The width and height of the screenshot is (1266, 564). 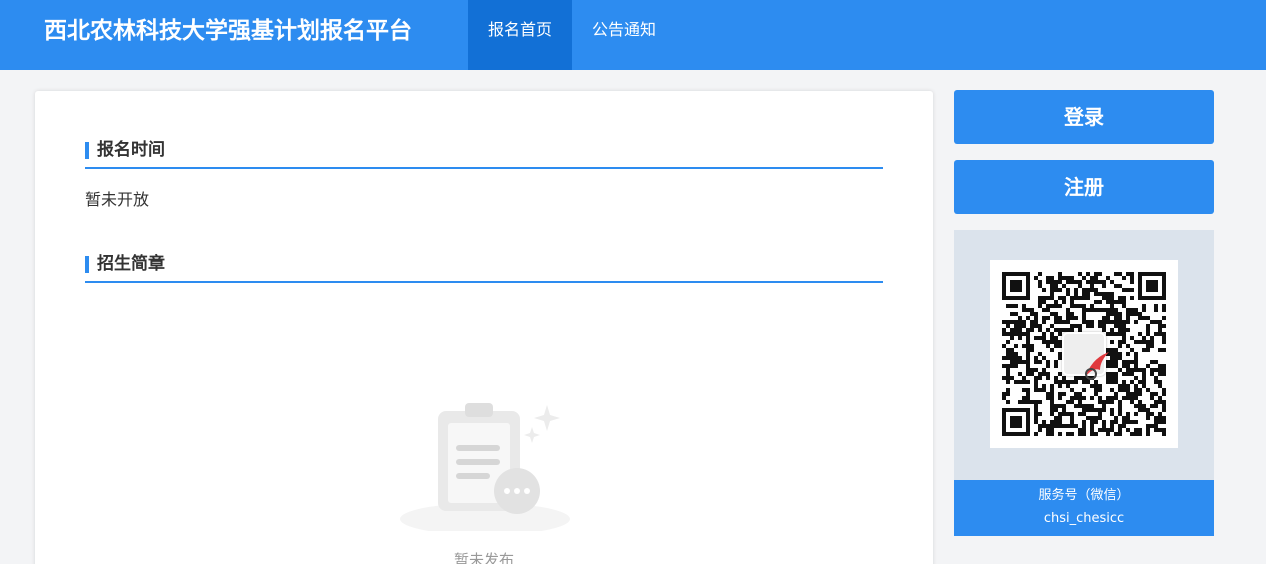 I want to click on qr-code-image, so click(x=1084, y=354).